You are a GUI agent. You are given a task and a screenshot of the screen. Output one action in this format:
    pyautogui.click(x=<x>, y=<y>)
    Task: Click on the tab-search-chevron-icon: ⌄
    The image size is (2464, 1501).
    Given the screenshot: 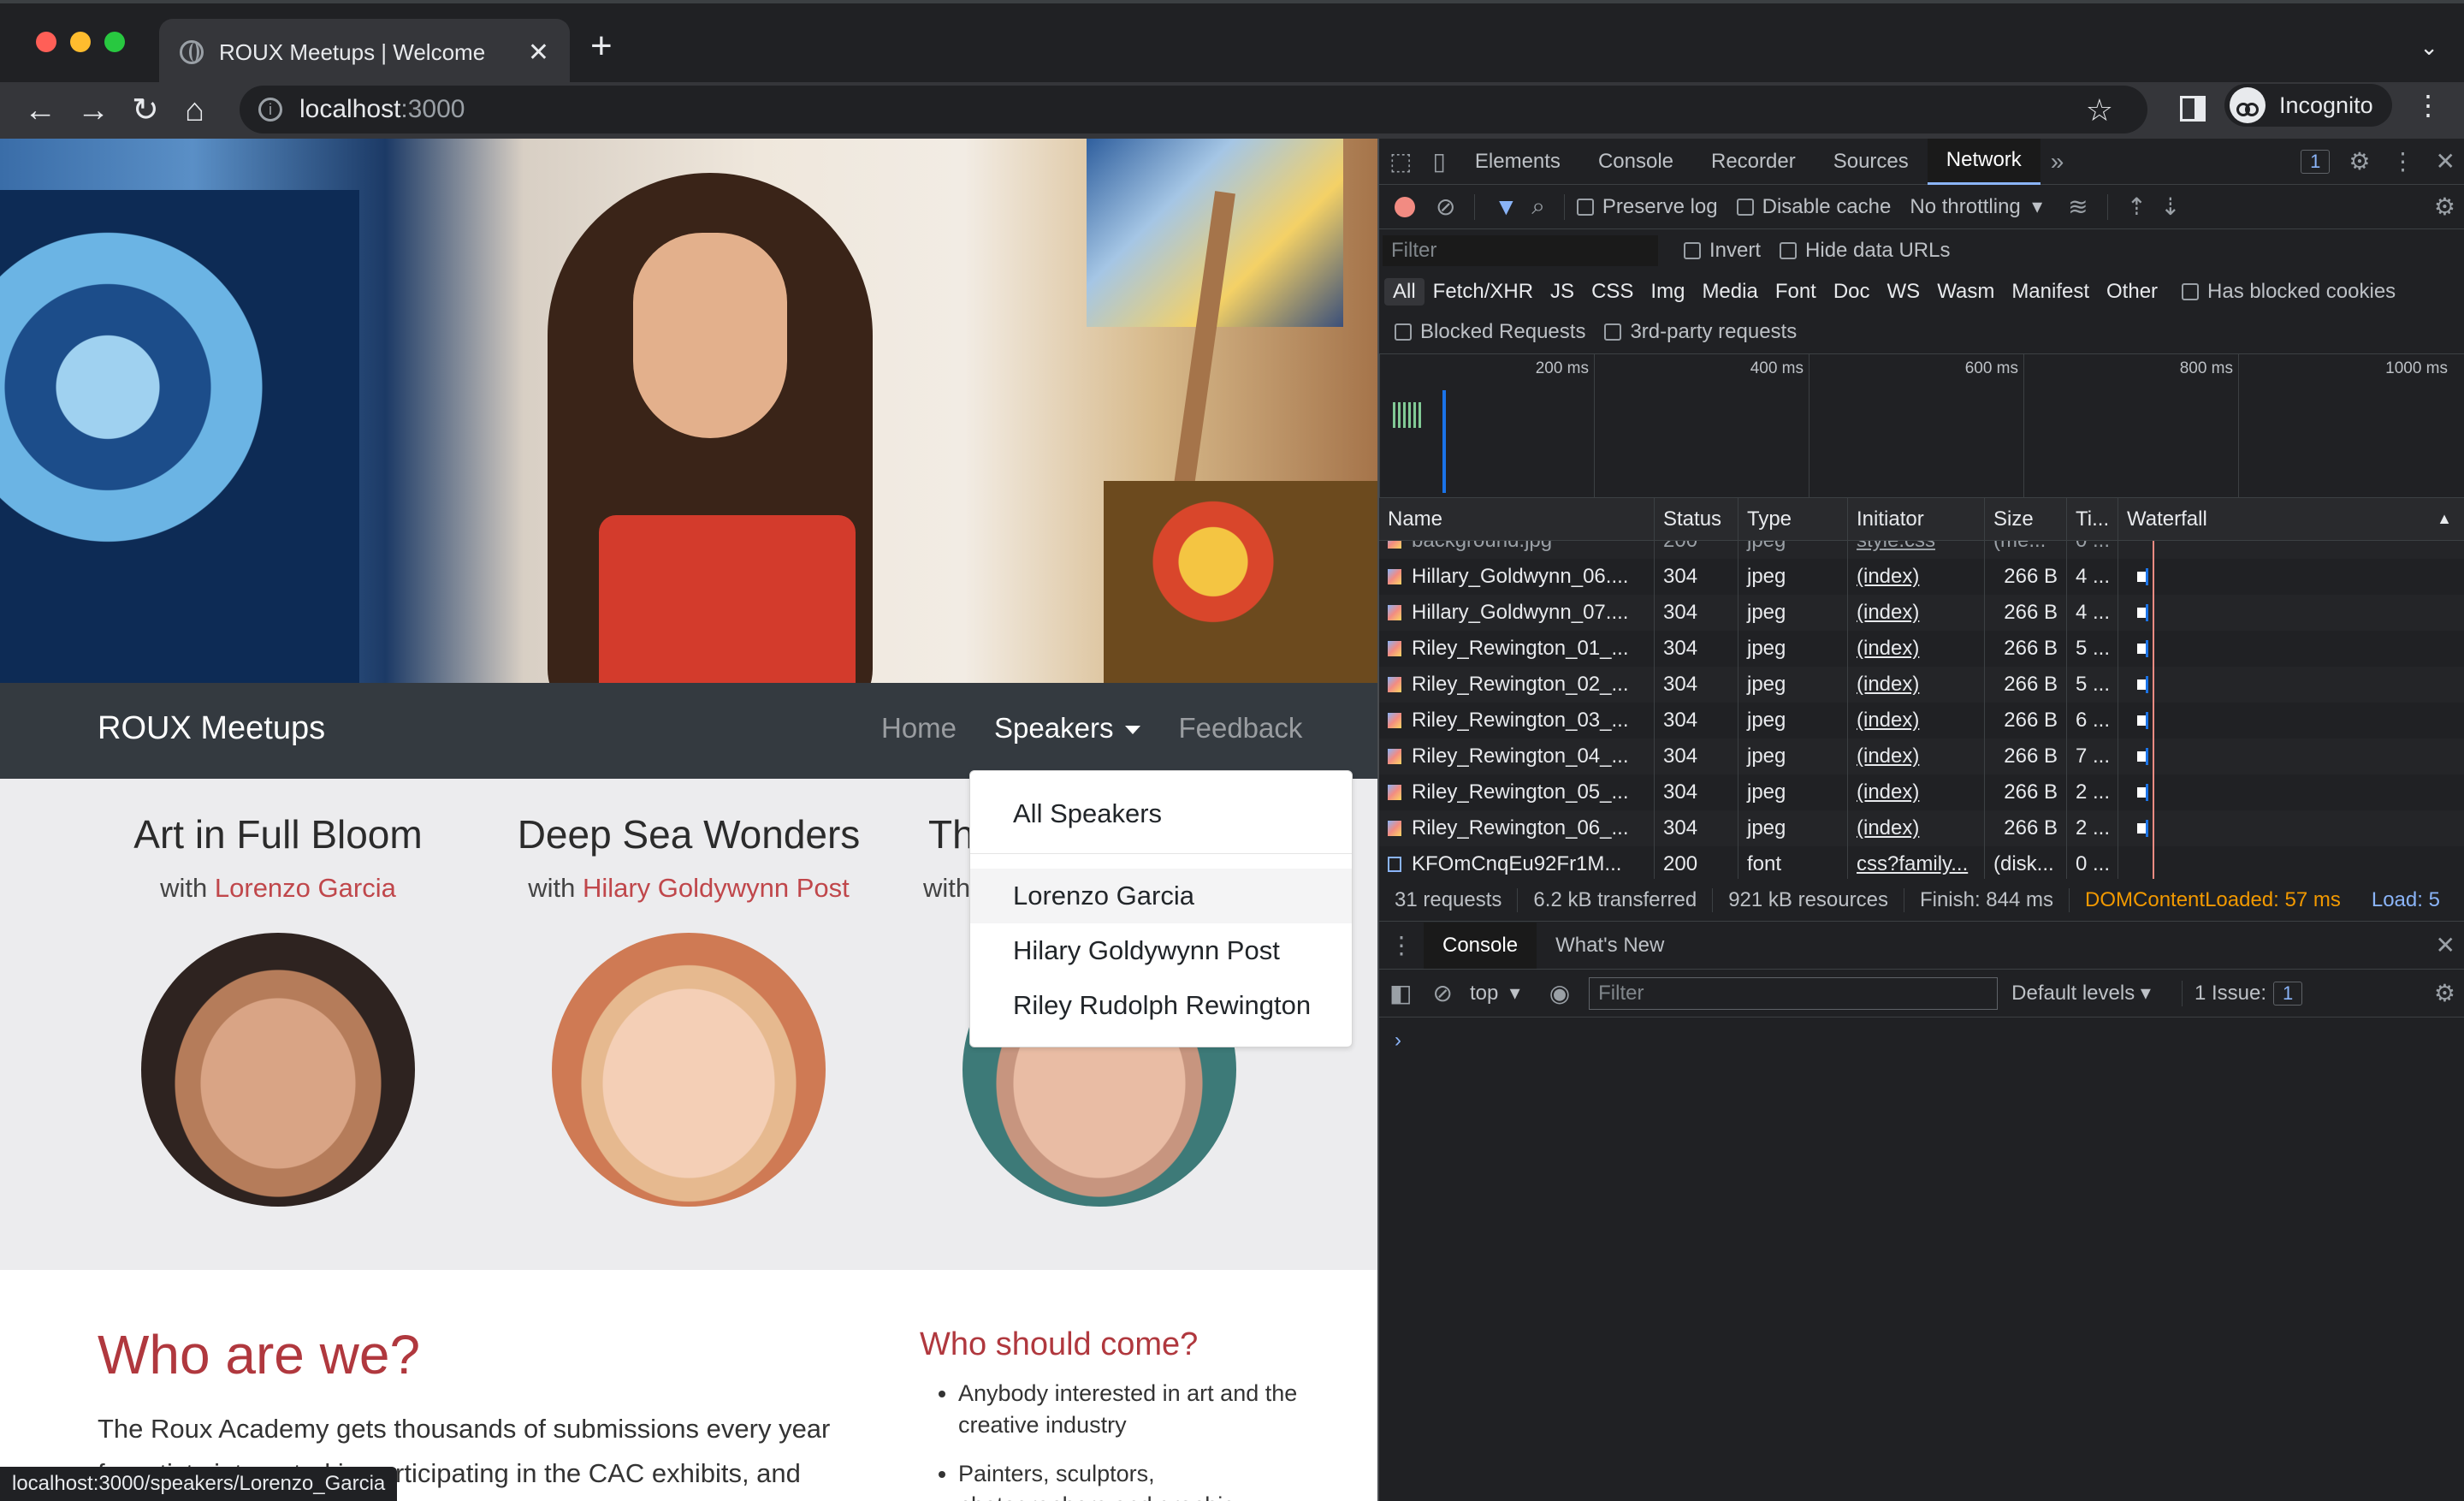 What is the action you would take?
    pyautogui.click(x=2429, y=48)
    